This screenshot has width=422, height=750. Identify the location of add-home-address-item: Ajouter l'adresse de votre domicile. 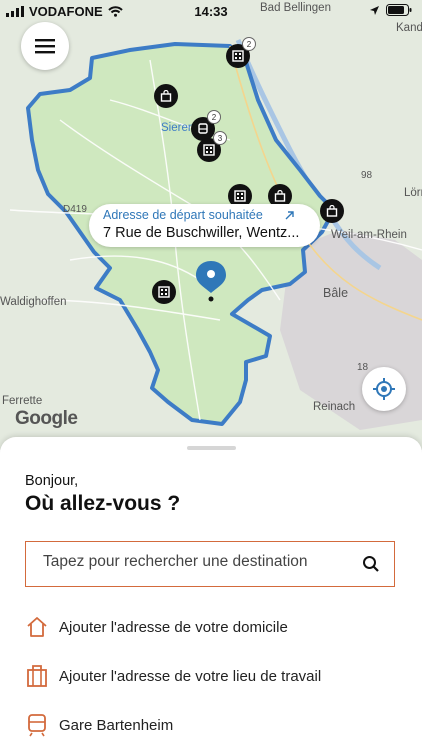
(156, 627).